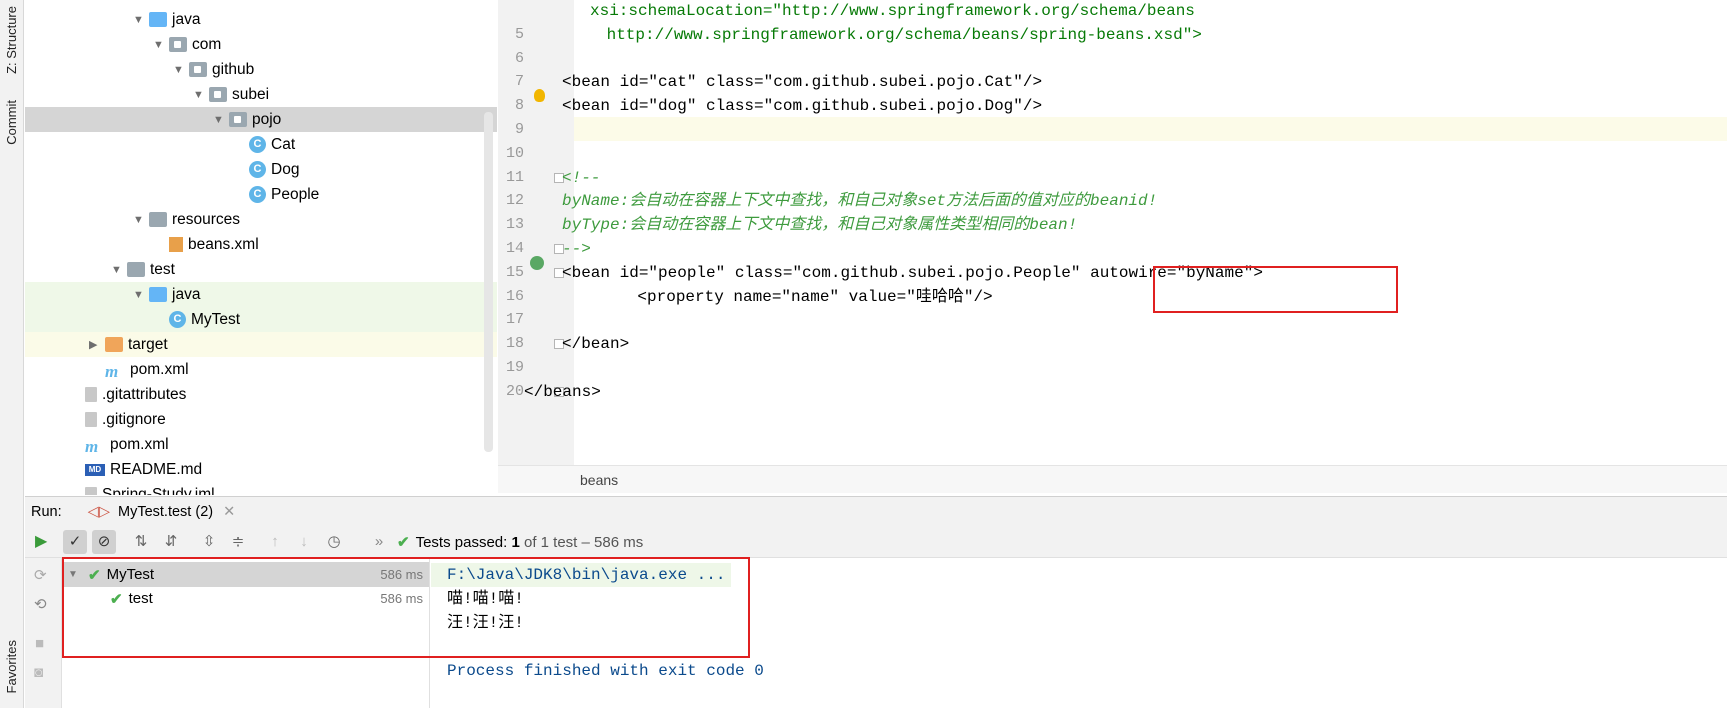 The width and height of the screenshot is (1727, 708). Describe the element at coordinates (75, 542) in the screenshot. I see `show-passed-icon: ✓` at that location.